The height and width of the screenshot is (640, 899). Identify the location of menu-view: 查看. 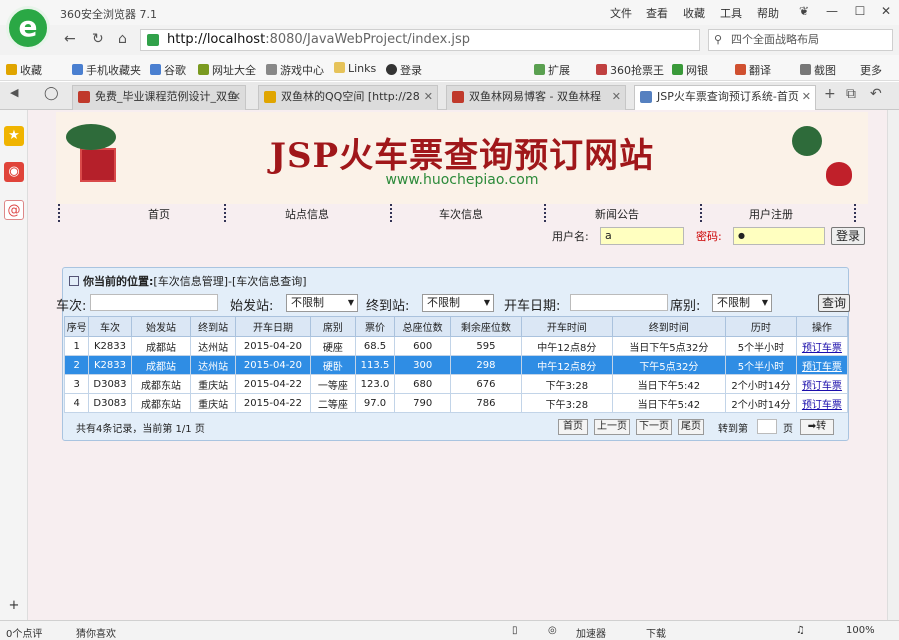
(657, 13).